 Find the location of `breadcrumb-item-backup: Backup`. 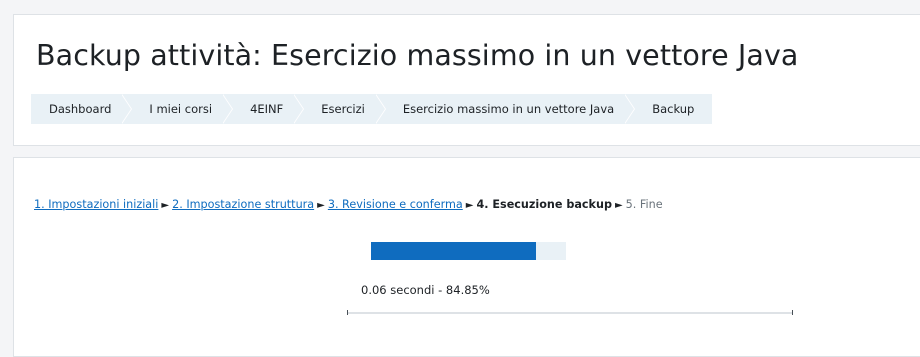

breadcrumb-item-backup: Backup is located at coordinates (671, 109).